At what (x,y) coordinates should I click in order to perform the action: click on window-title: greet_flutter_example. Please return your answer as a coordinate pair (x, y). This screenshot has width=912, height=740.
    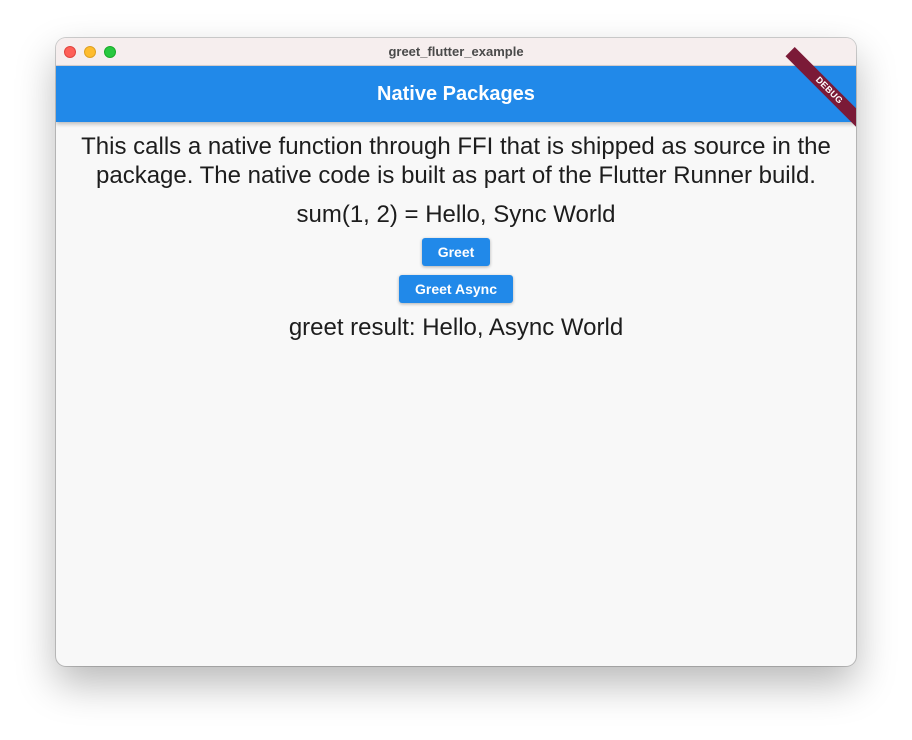
    Looking at the image, I should click on (456, 51).